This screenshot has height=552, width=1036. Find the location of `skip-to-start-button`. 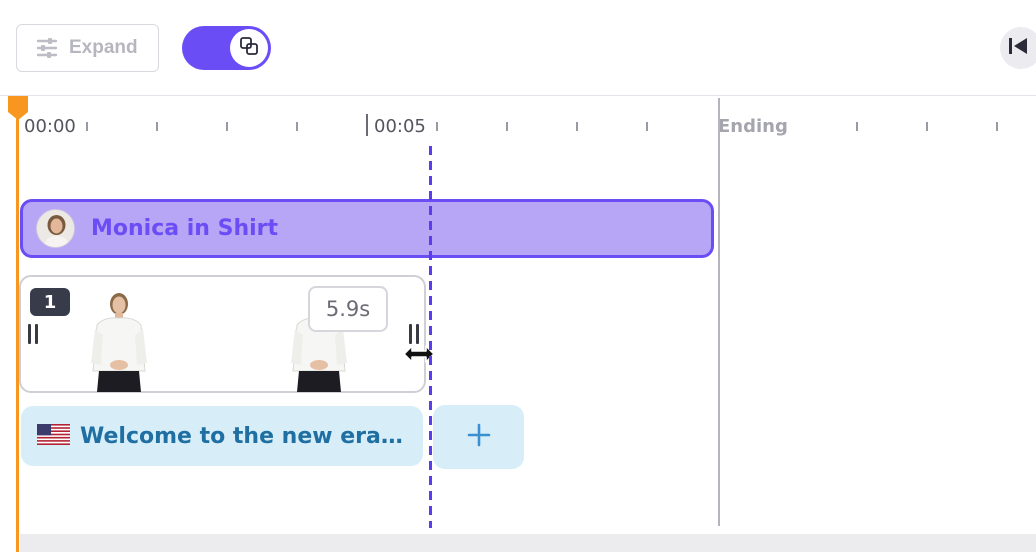

skip-to-start-button is located at coordinates (1018, 48).